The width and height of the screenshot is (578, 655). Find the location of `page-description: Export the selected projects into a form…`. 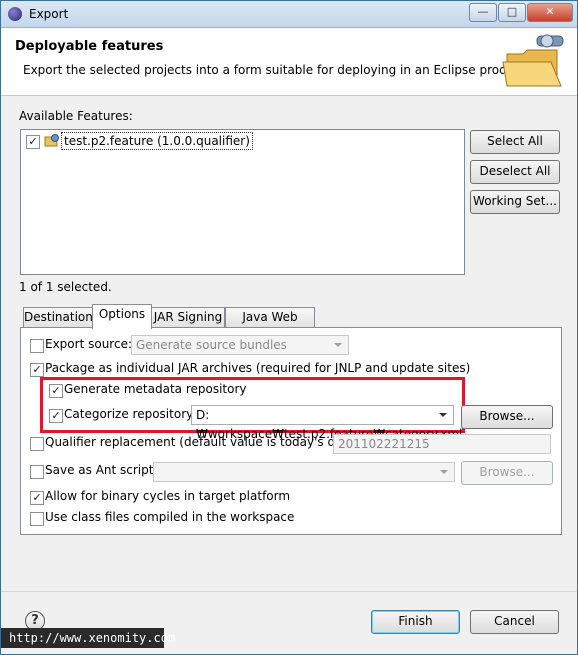

page-description: Export the selected projects into a form… is located at coordinates (274, 70).